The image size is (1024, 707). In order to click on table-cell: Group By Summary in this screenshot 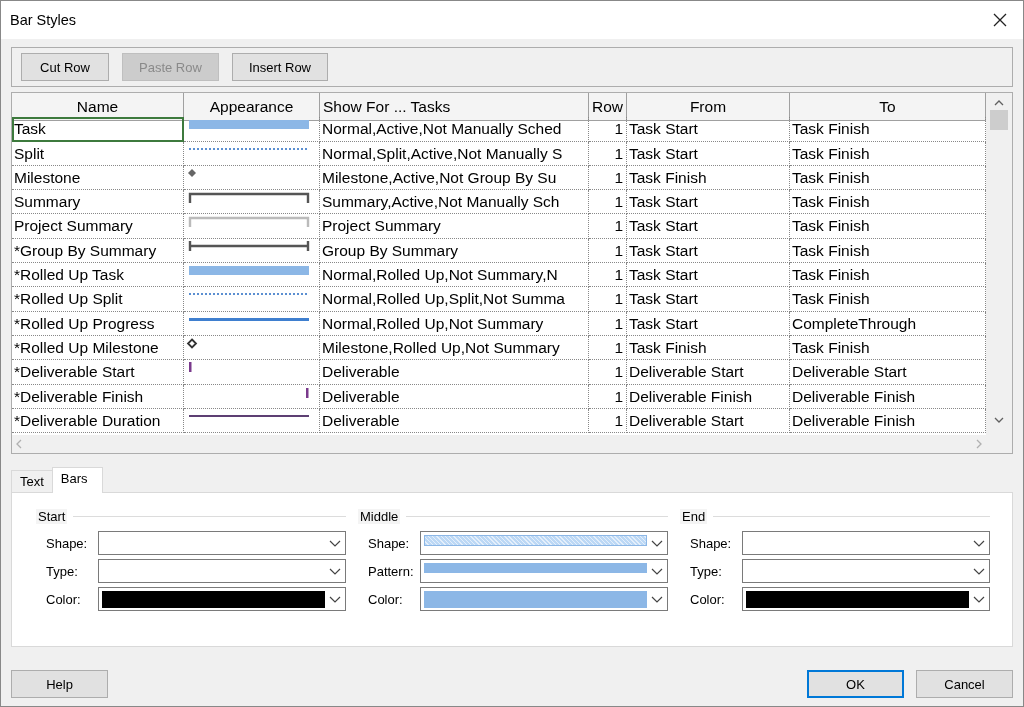, I will do `click(454, 251)`.